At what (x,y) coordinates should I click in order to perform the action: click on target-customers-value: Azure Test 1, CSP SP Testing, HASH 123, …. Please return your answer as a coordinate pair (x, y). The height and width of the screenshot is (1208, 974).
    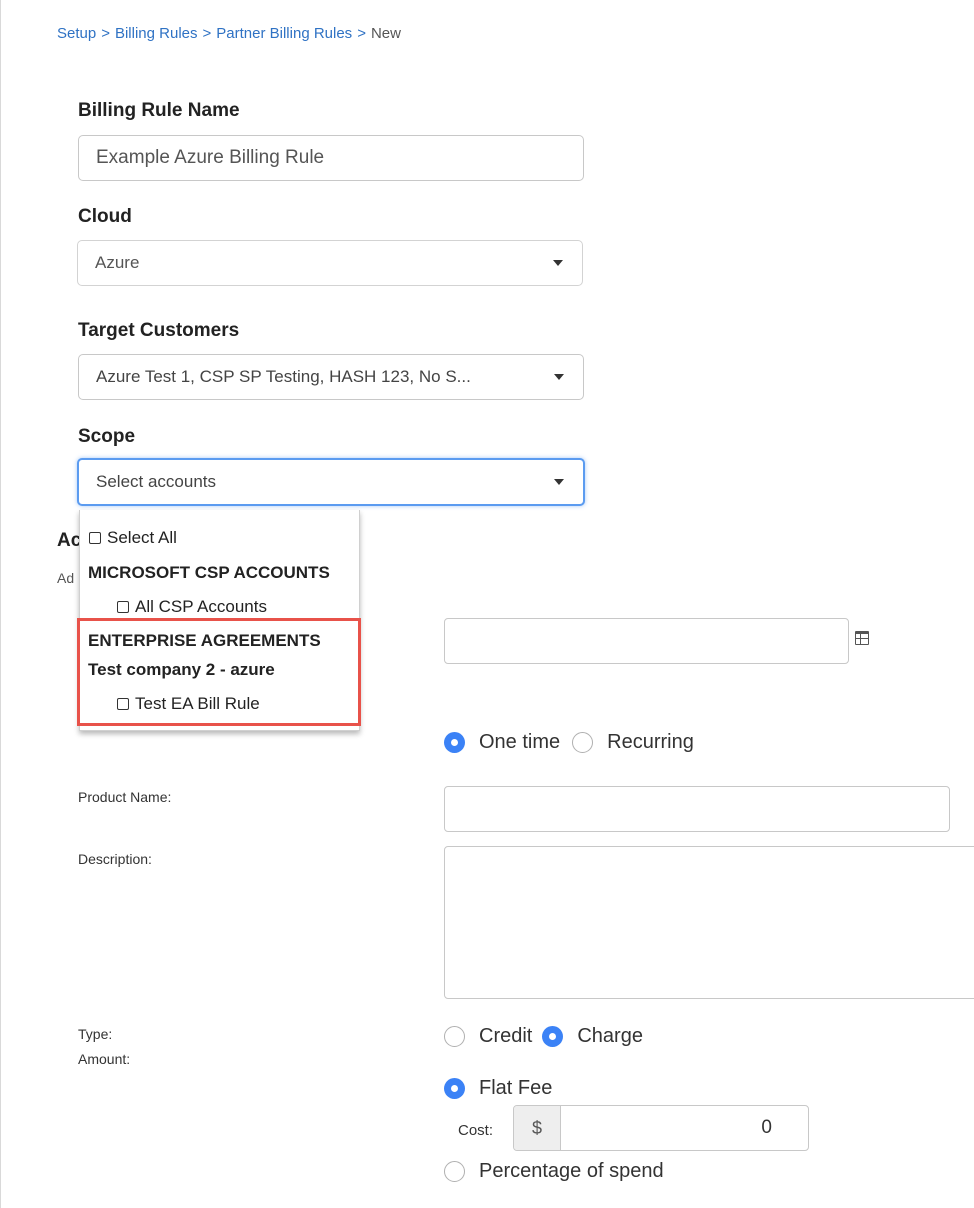
    Looking at the image, I should click on (283, 376).